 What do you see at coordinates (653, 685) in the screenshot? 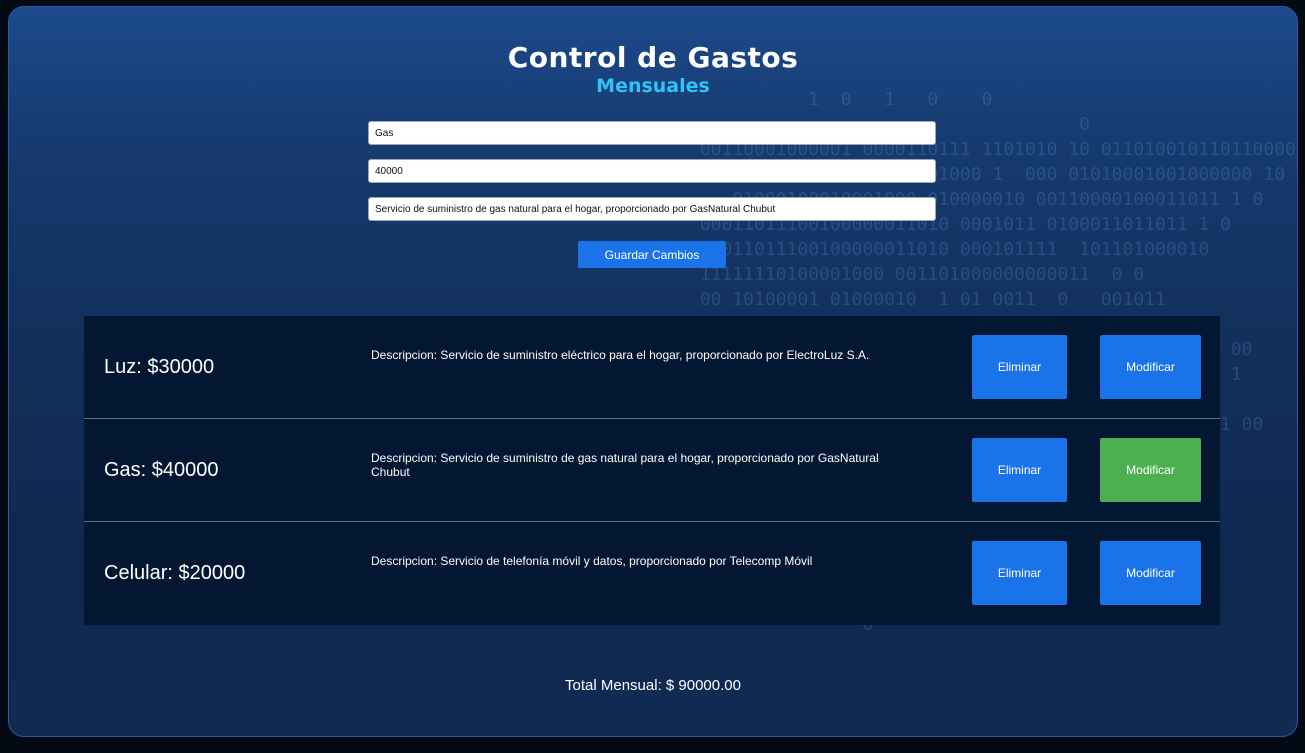
I see `monthly-total: Total Mensual: $ 90000.00` at bounding box center [653, 685].